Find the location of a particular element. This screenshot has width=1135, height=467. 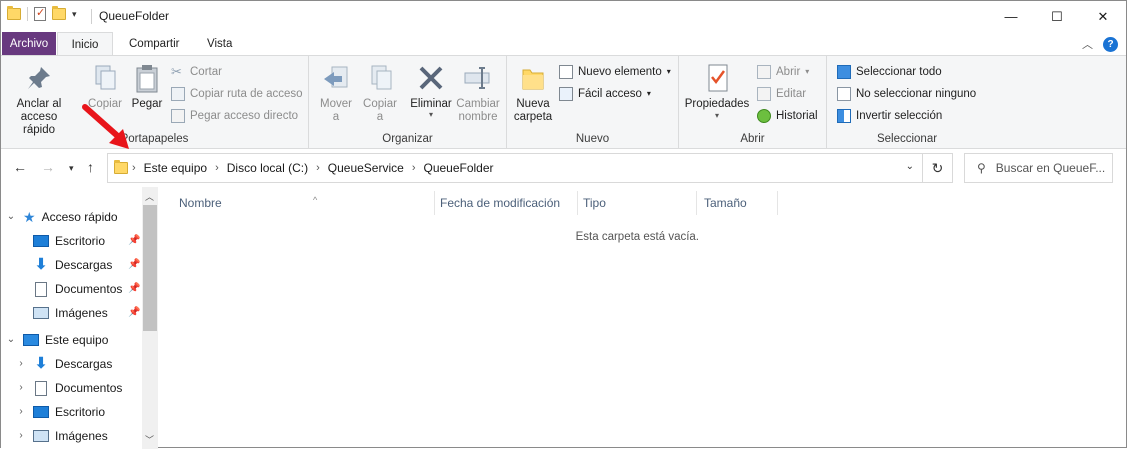

edit-button: Editar is located at coordinates (781, 94).